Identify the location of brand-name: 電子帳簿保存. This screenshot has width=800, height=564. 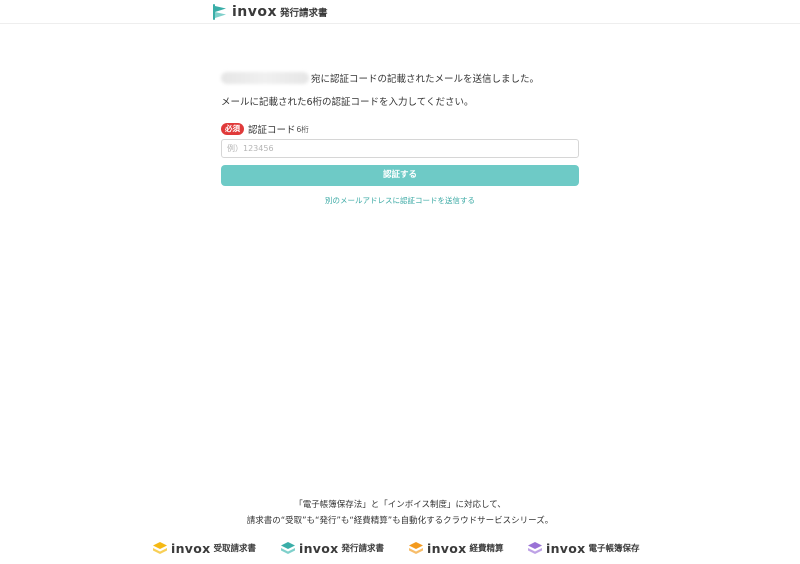
(614, 549).